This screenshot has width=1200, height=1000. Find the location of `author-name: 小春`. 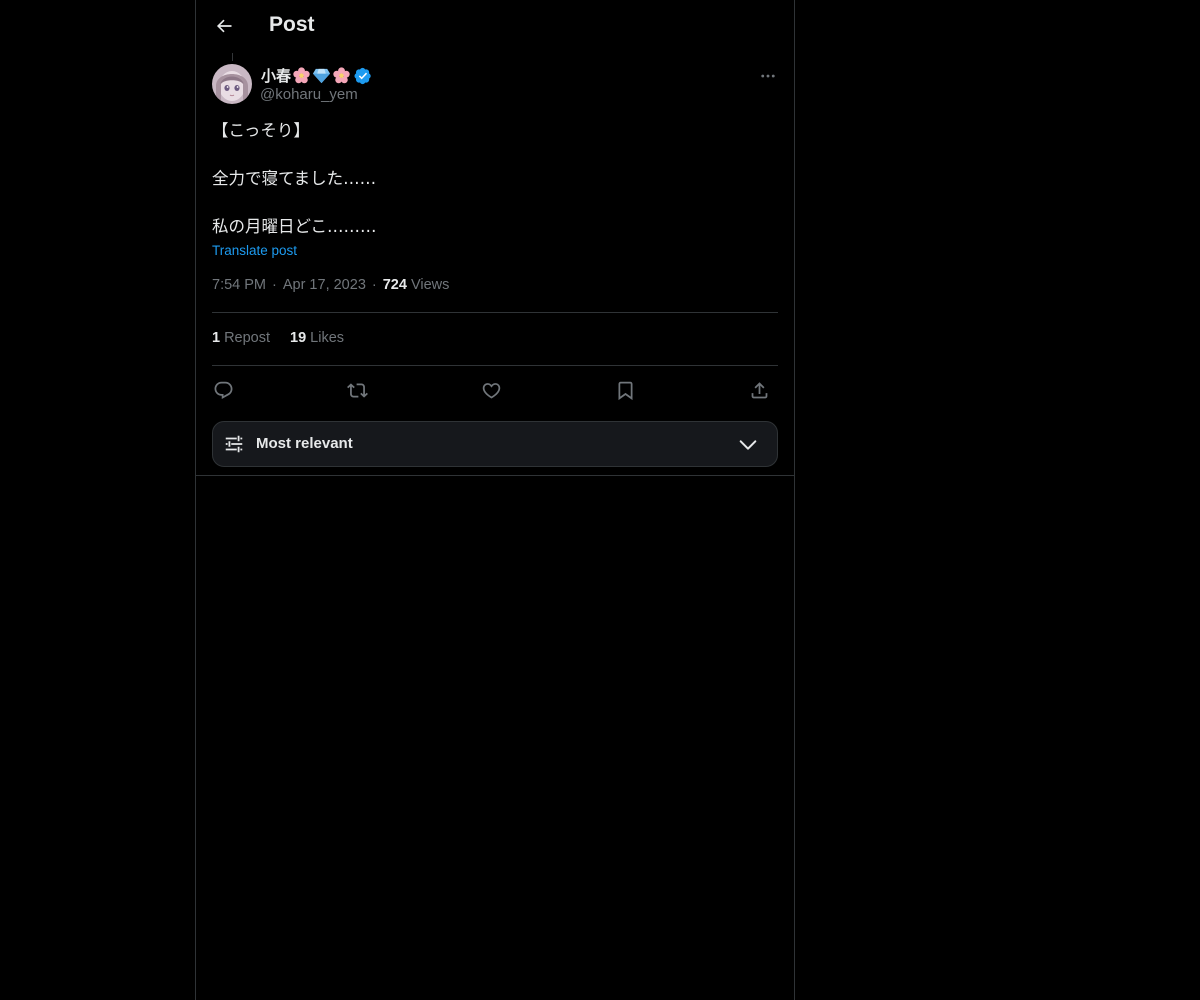

author-name: 小春 is located at coordinates (316, 75).